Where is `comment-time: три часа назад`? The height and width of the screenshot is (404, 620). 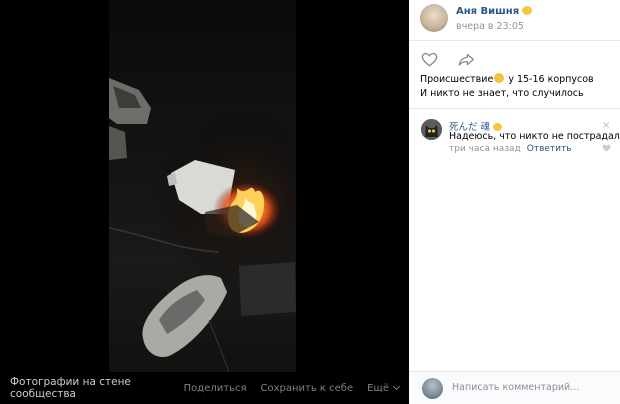 comment-time: три часа назад is located at coordinates (485, 149).